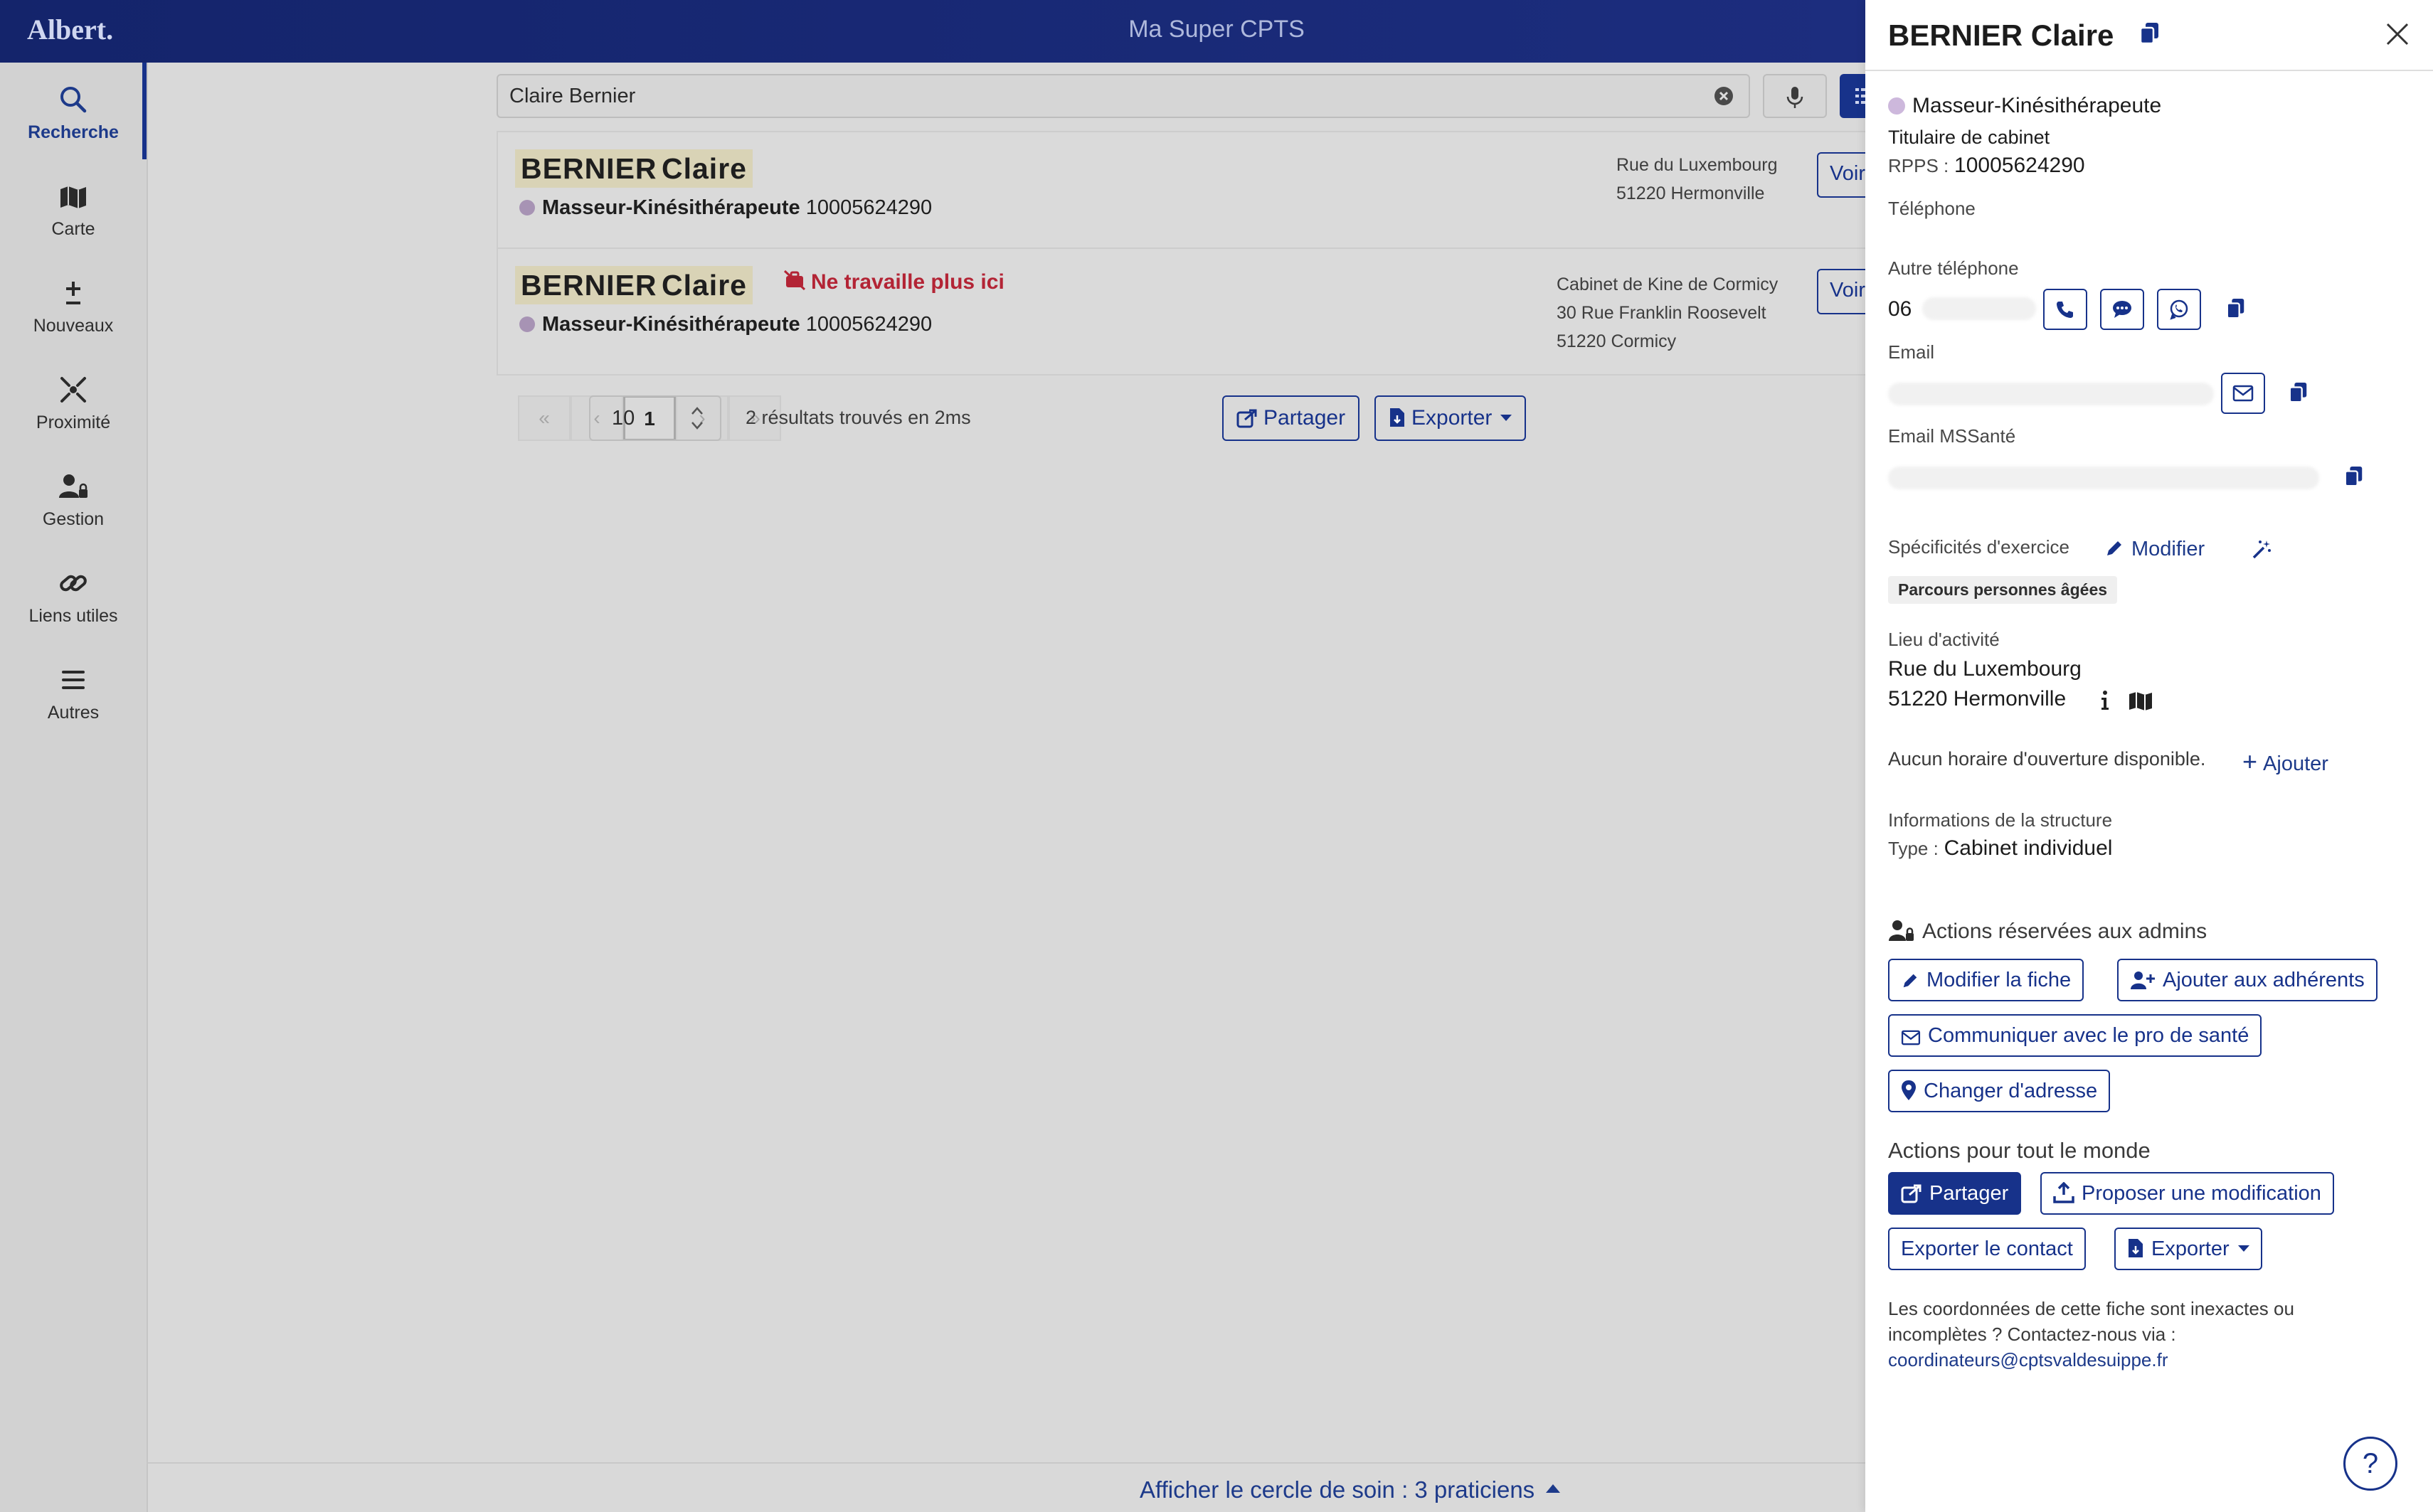  What do you see at coordinates (655, 418) in the screenshot?
I see `per-page-stepper: 10` at bounding box center [655, 418].